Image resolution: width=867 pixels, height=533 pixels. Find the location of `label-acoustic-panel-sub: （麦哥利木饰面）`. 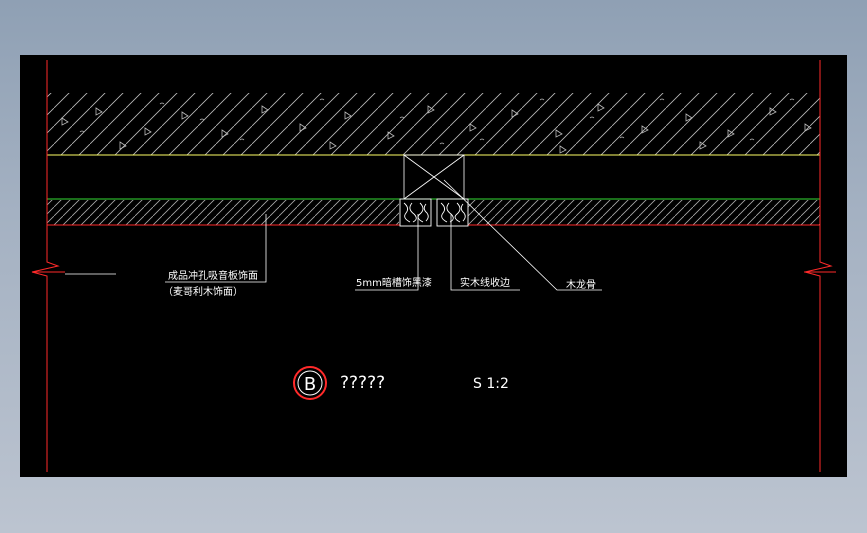

label-acoustic-panel-sub: （麦哥利木饰面） is located at coordinates (203, 291).